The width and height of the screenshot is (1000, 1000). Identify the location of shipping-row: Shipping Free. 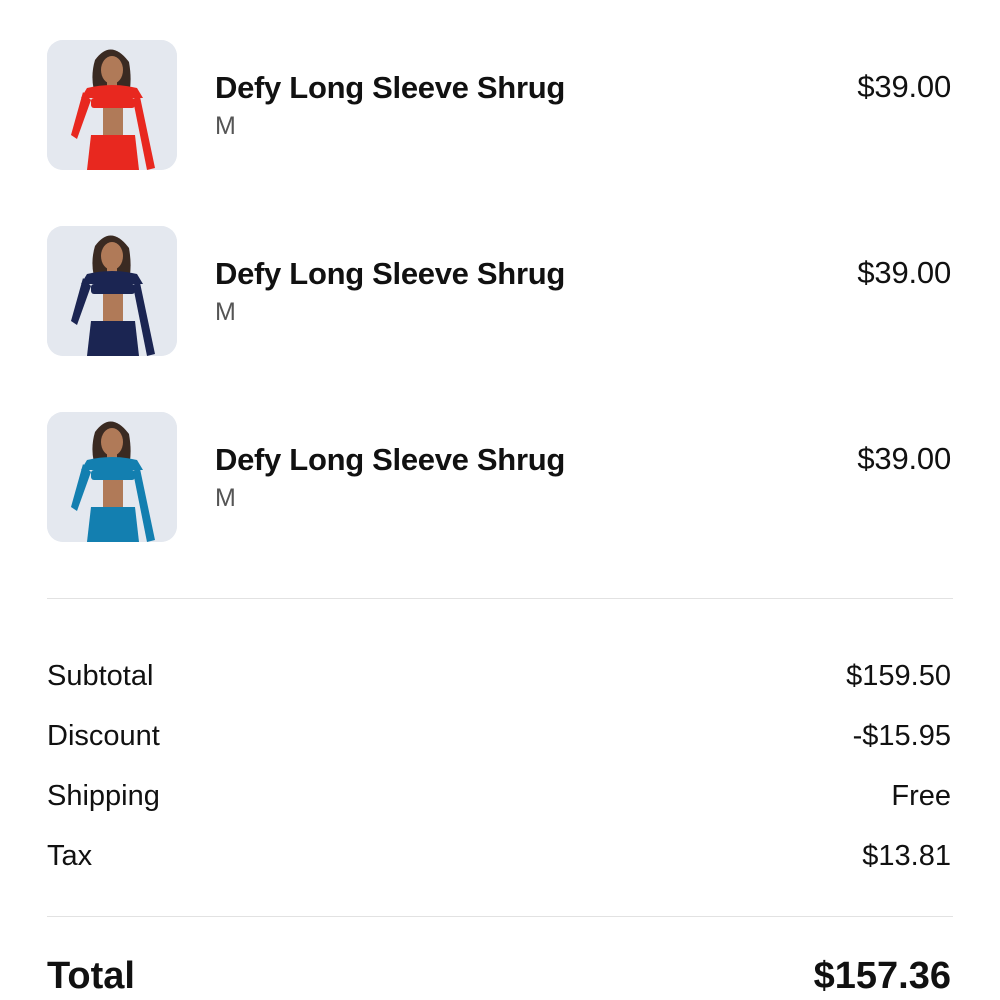
(499, 800).